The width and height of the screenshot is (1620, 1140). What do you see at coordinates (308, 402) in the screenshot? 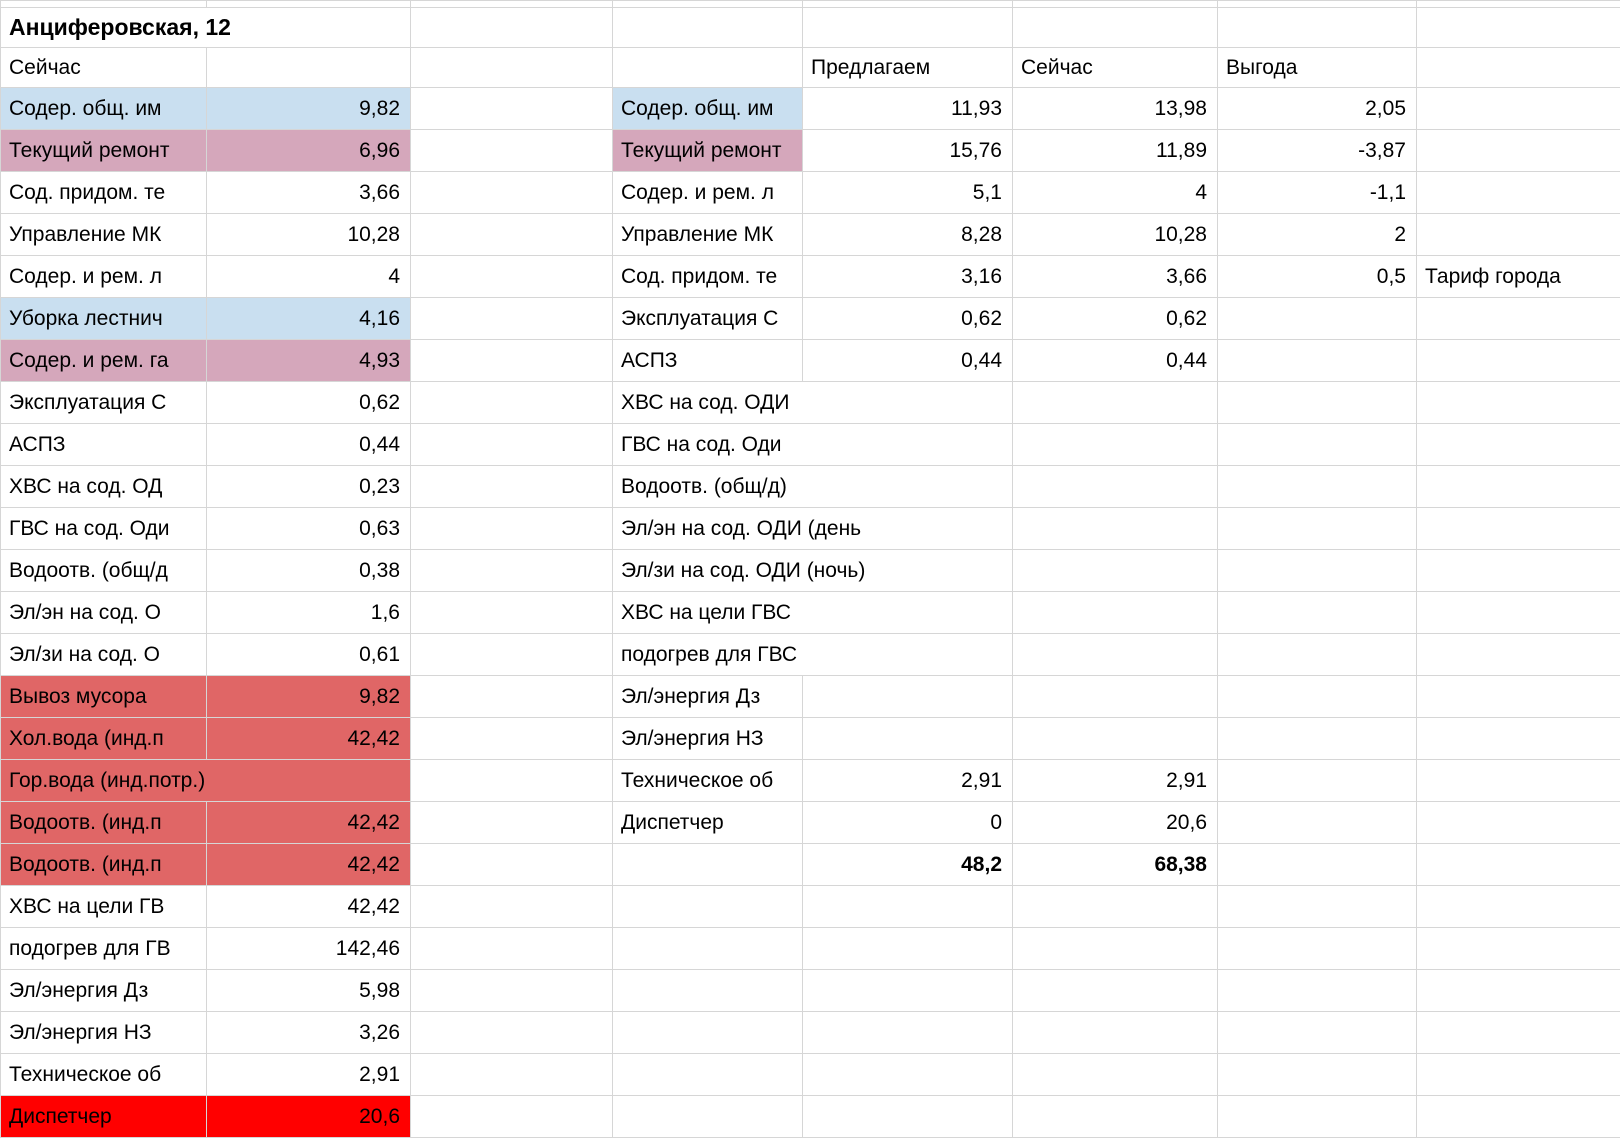
I see `value-cell: 0,62` at bounding box center [308, 402].